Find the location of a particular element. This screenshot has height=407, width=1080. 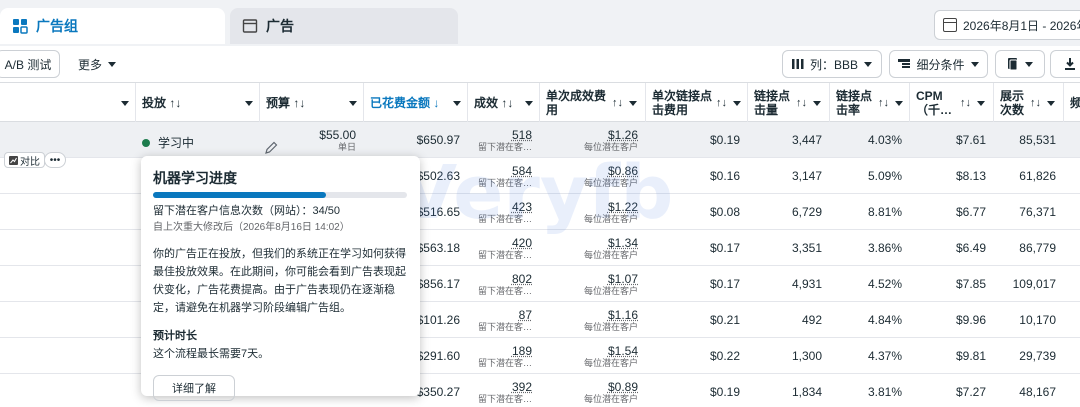

cell-cpr: $1.22 每位潜在客户 is located at coordinates (593, 211).